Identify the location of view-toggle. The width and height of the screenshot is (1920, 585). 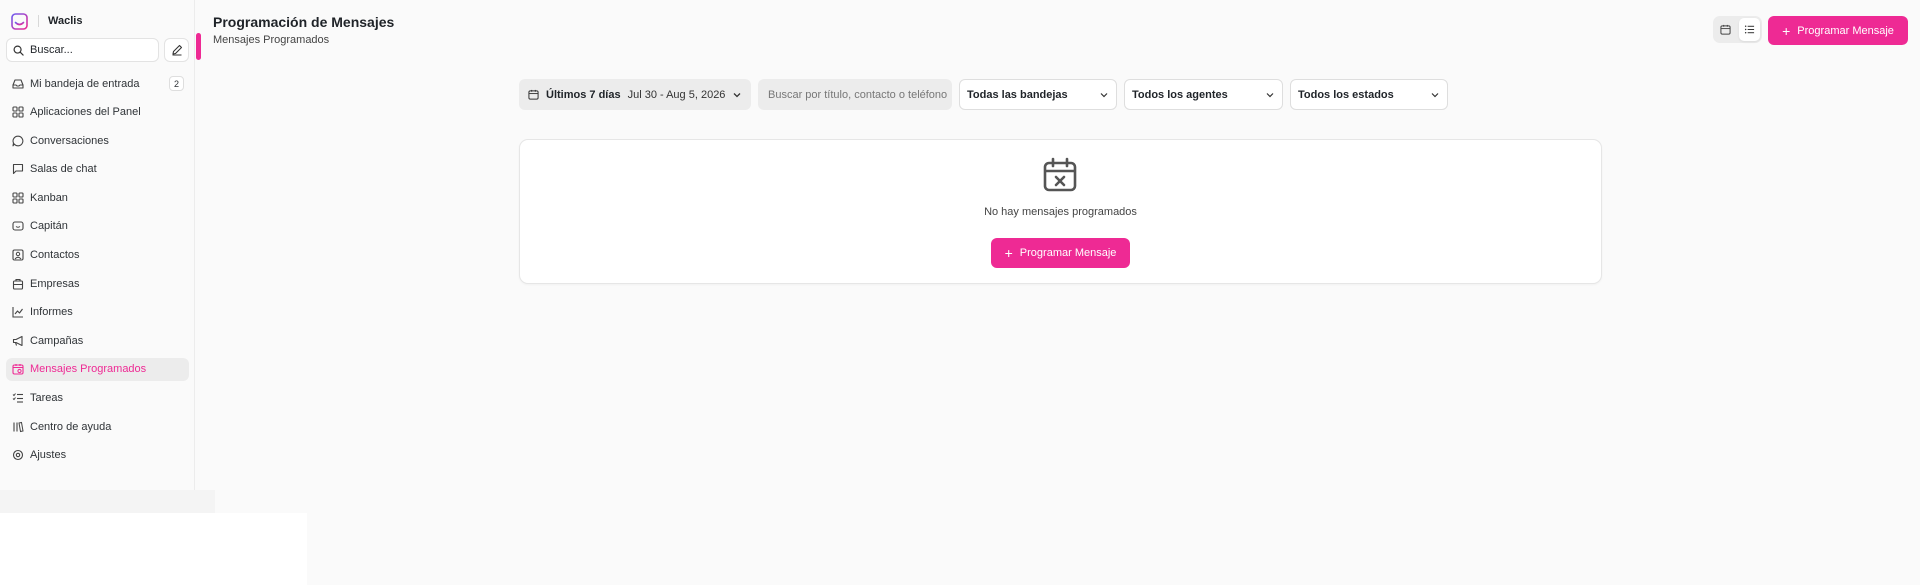
(1737, 29).